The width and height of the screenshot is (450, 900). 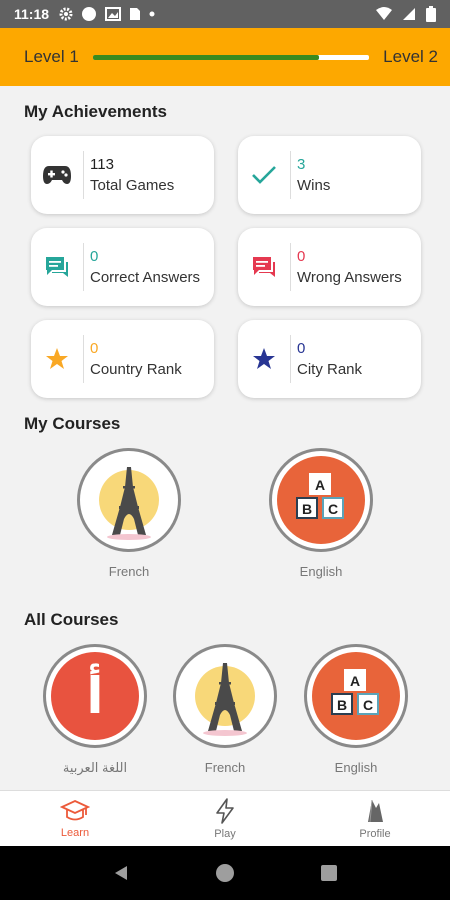 What do you see at coordinates (132, 185) in the screenshot?
I see `achievement-label: Total Games` at bounding box center [132, 185].